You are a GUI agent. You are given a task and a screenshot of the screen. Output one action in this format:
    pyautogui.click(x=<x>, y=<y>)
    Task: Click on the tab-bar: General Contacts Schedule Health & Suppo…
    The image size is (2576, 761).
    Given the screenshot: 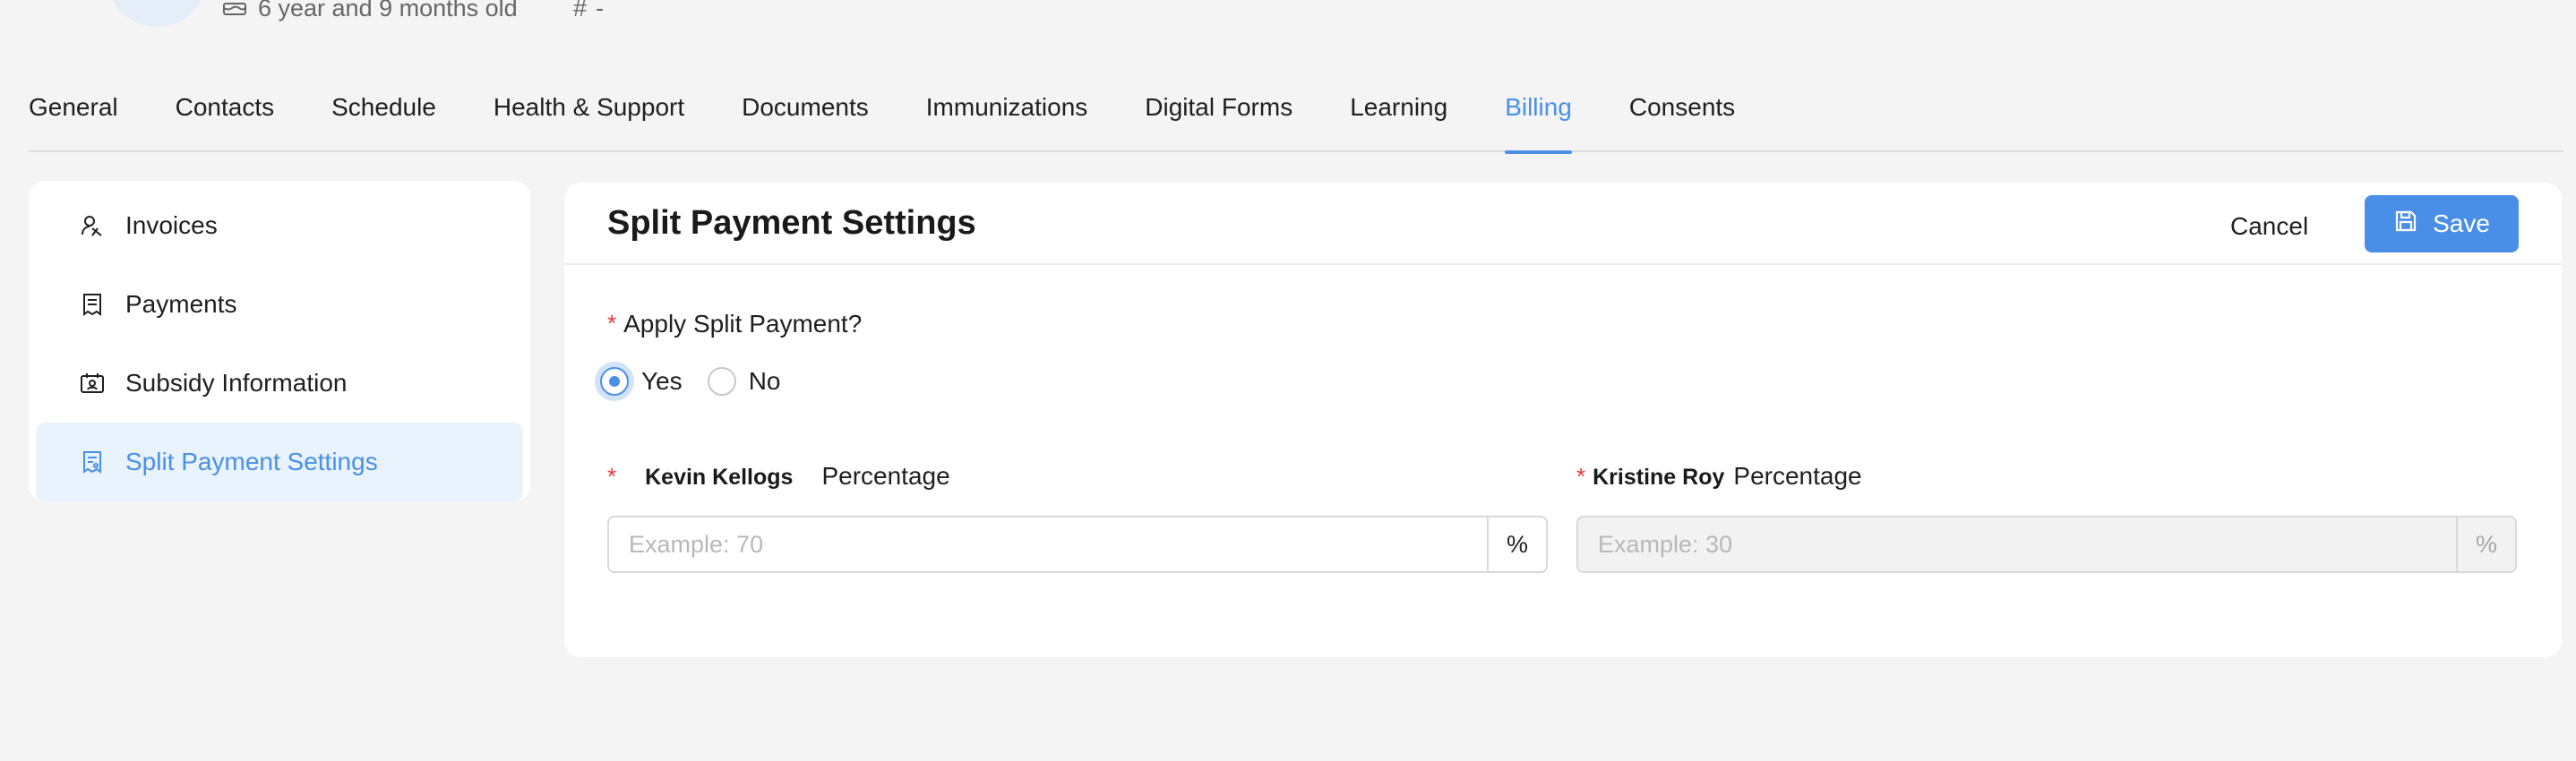 What is the action you would take?
    pyautogui.click(x=1296, y=122)
    